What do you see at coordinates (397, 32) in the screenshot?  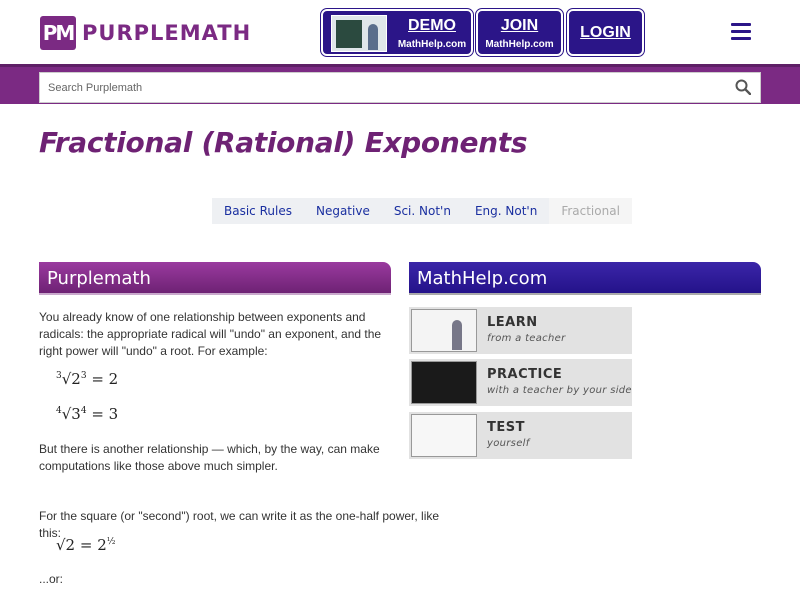 I see `demo-button: DEMO MathHelp.com` at bounding box center [397, 32].